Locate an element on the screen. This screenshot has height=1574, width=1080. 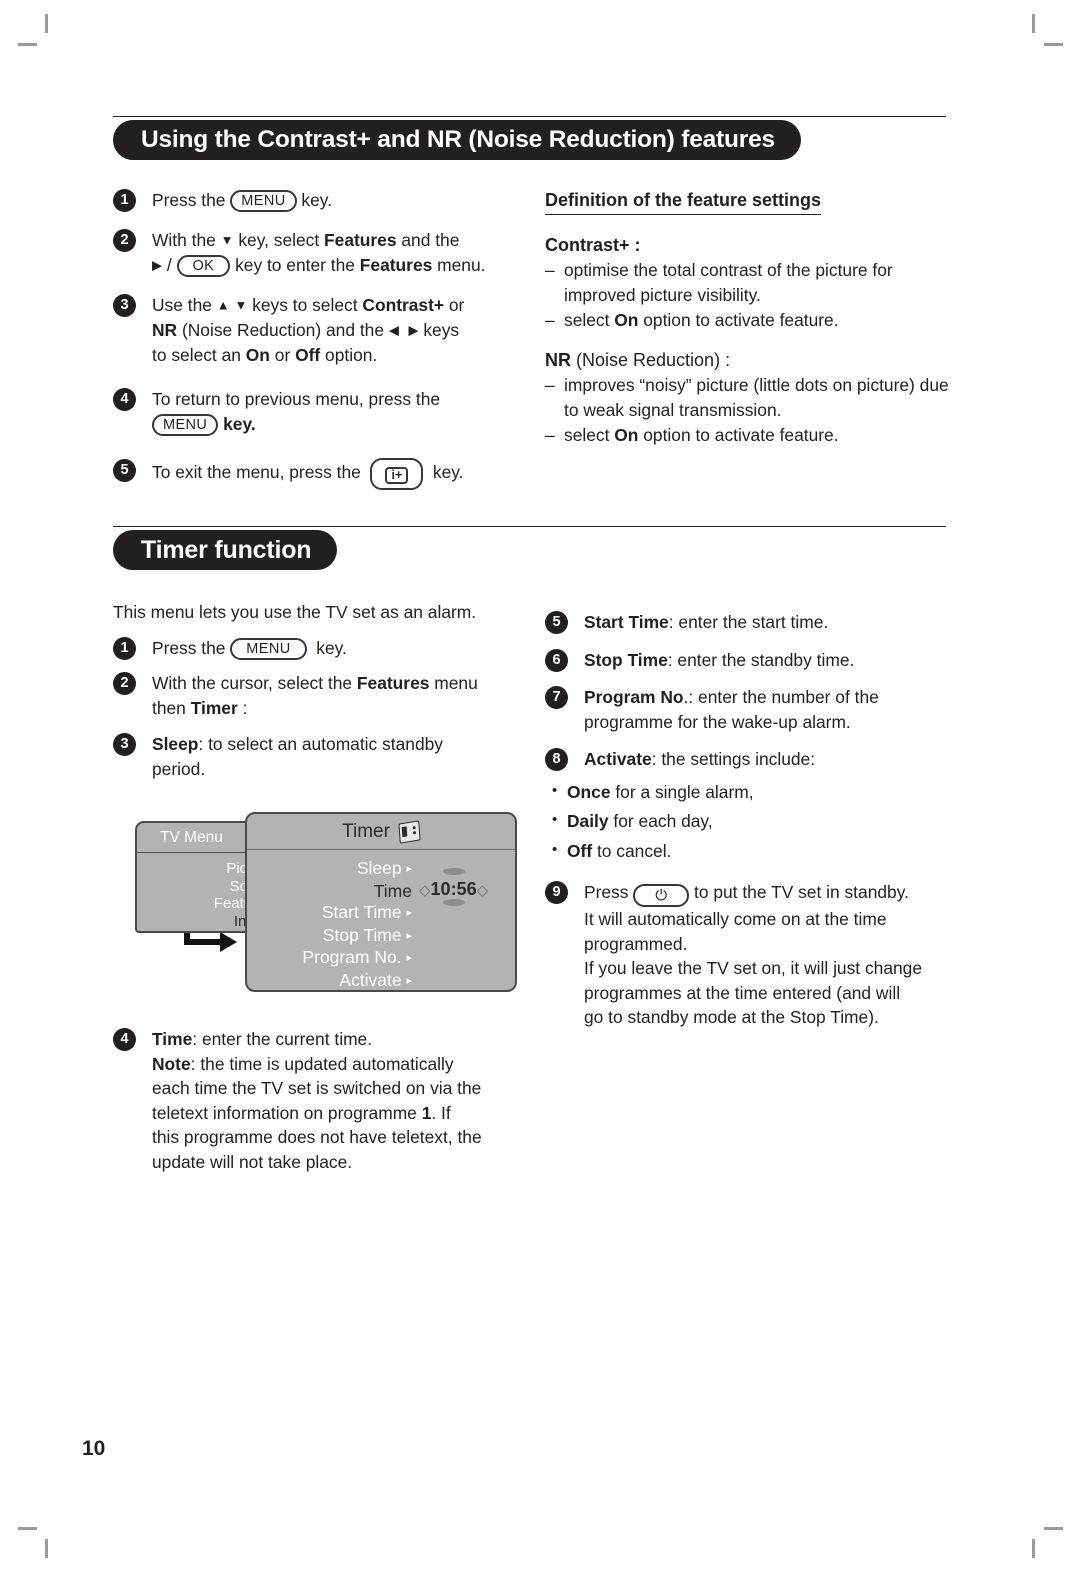
step-item: 8 Activate: the settings include: is located at coordinates (750, 759).